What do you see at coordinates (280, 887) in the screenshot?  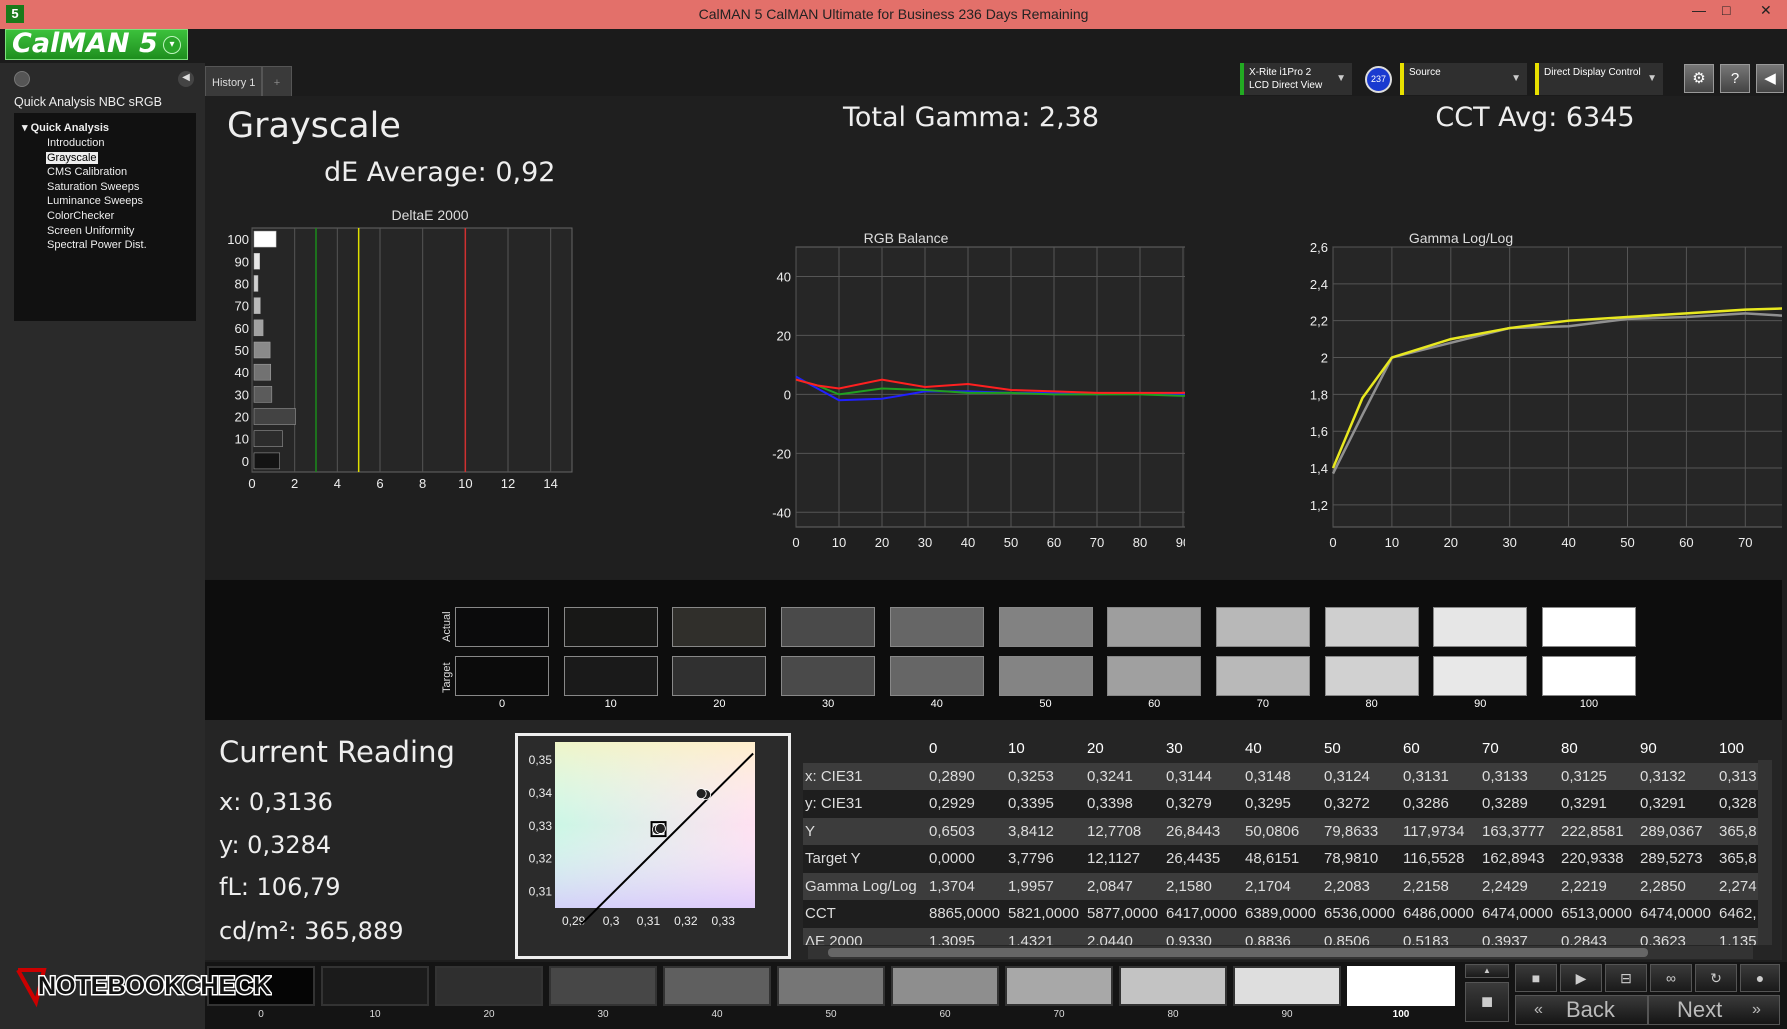 I see `reading-fl: fL: 106,79` at bounding box center [280, 887].